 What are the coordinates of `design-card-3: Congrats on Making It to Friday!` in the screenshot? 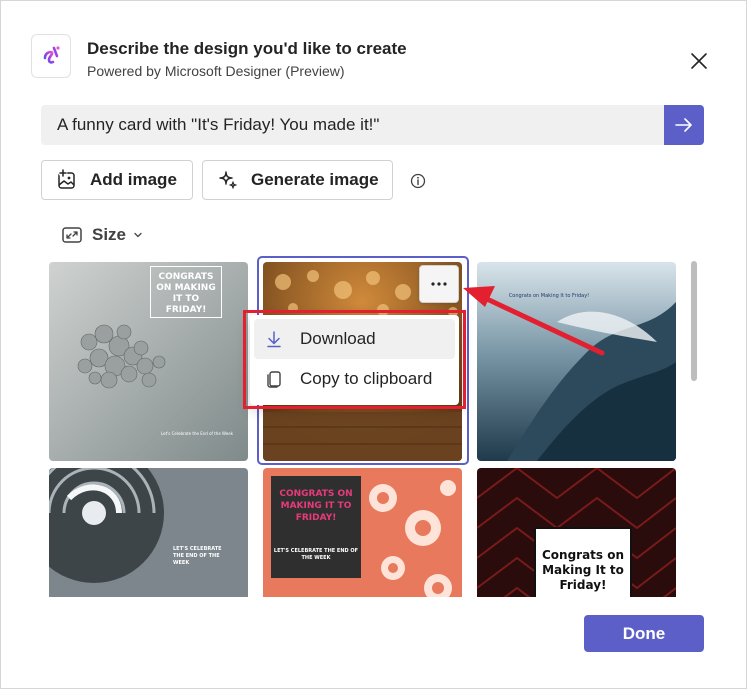 It's located at (576, 361).